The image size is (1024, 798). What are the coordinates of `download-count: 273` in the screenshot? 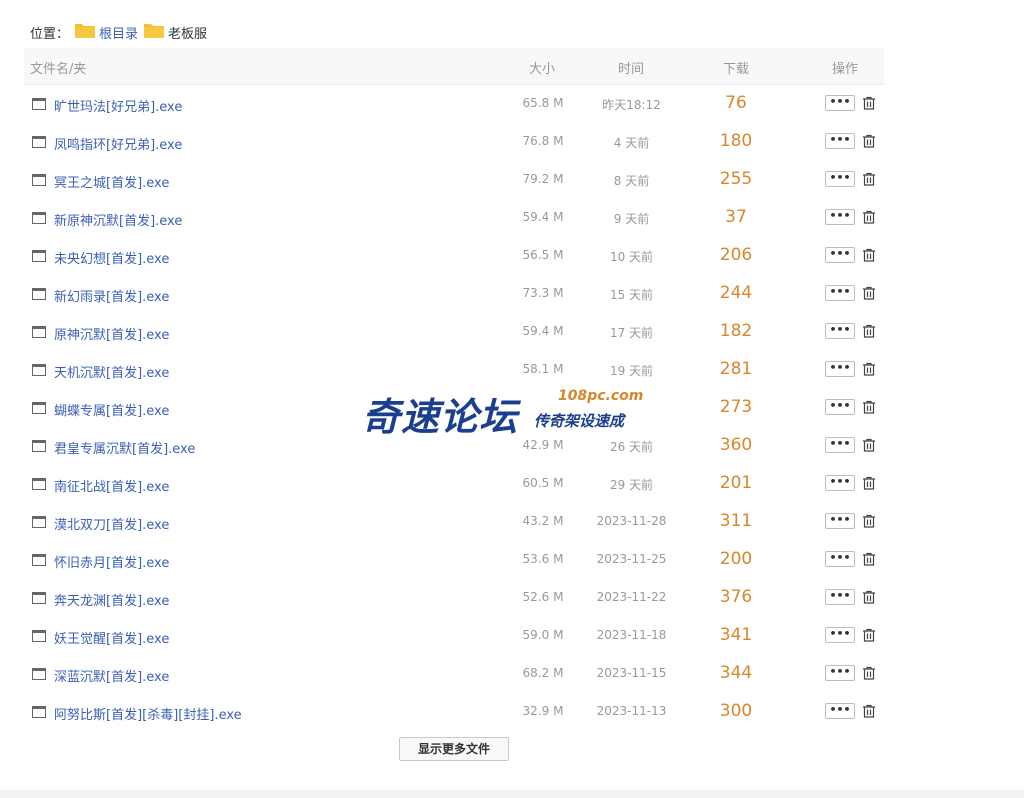 It's located at (736, 407).